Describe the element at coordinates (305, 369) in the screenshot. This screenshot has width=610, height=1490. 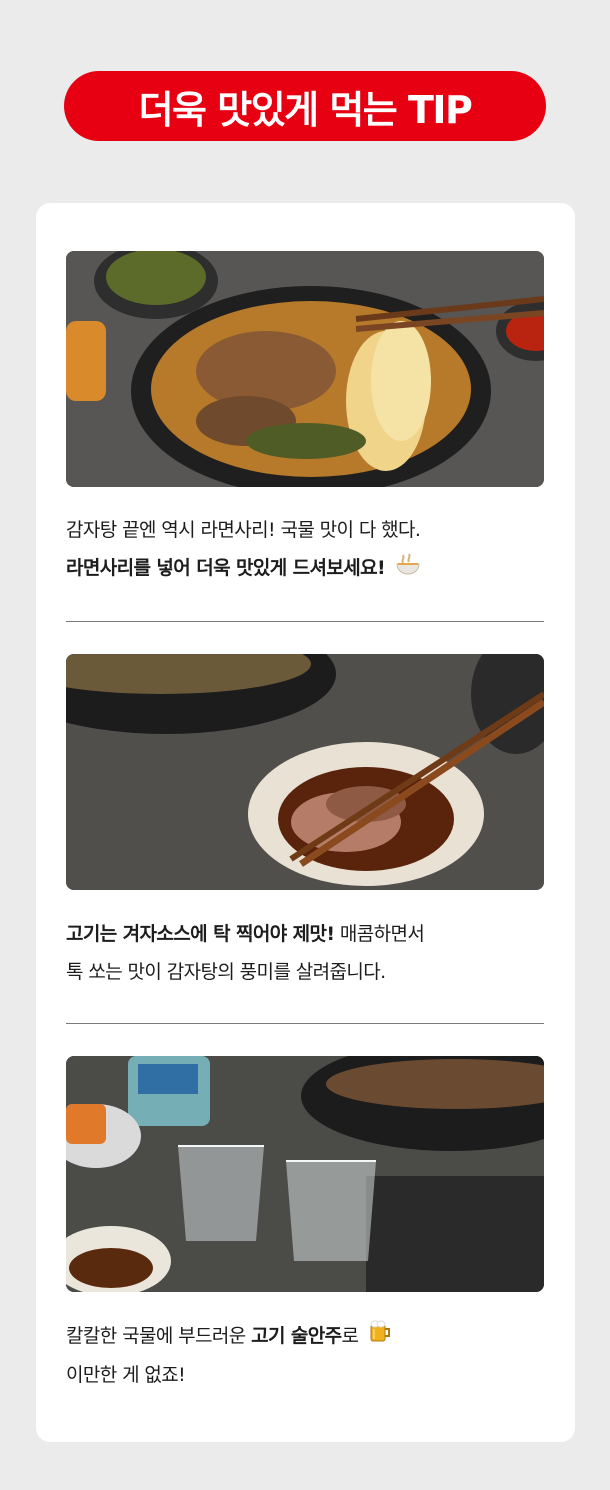
I see `ramen-noodle-photo` at that location.